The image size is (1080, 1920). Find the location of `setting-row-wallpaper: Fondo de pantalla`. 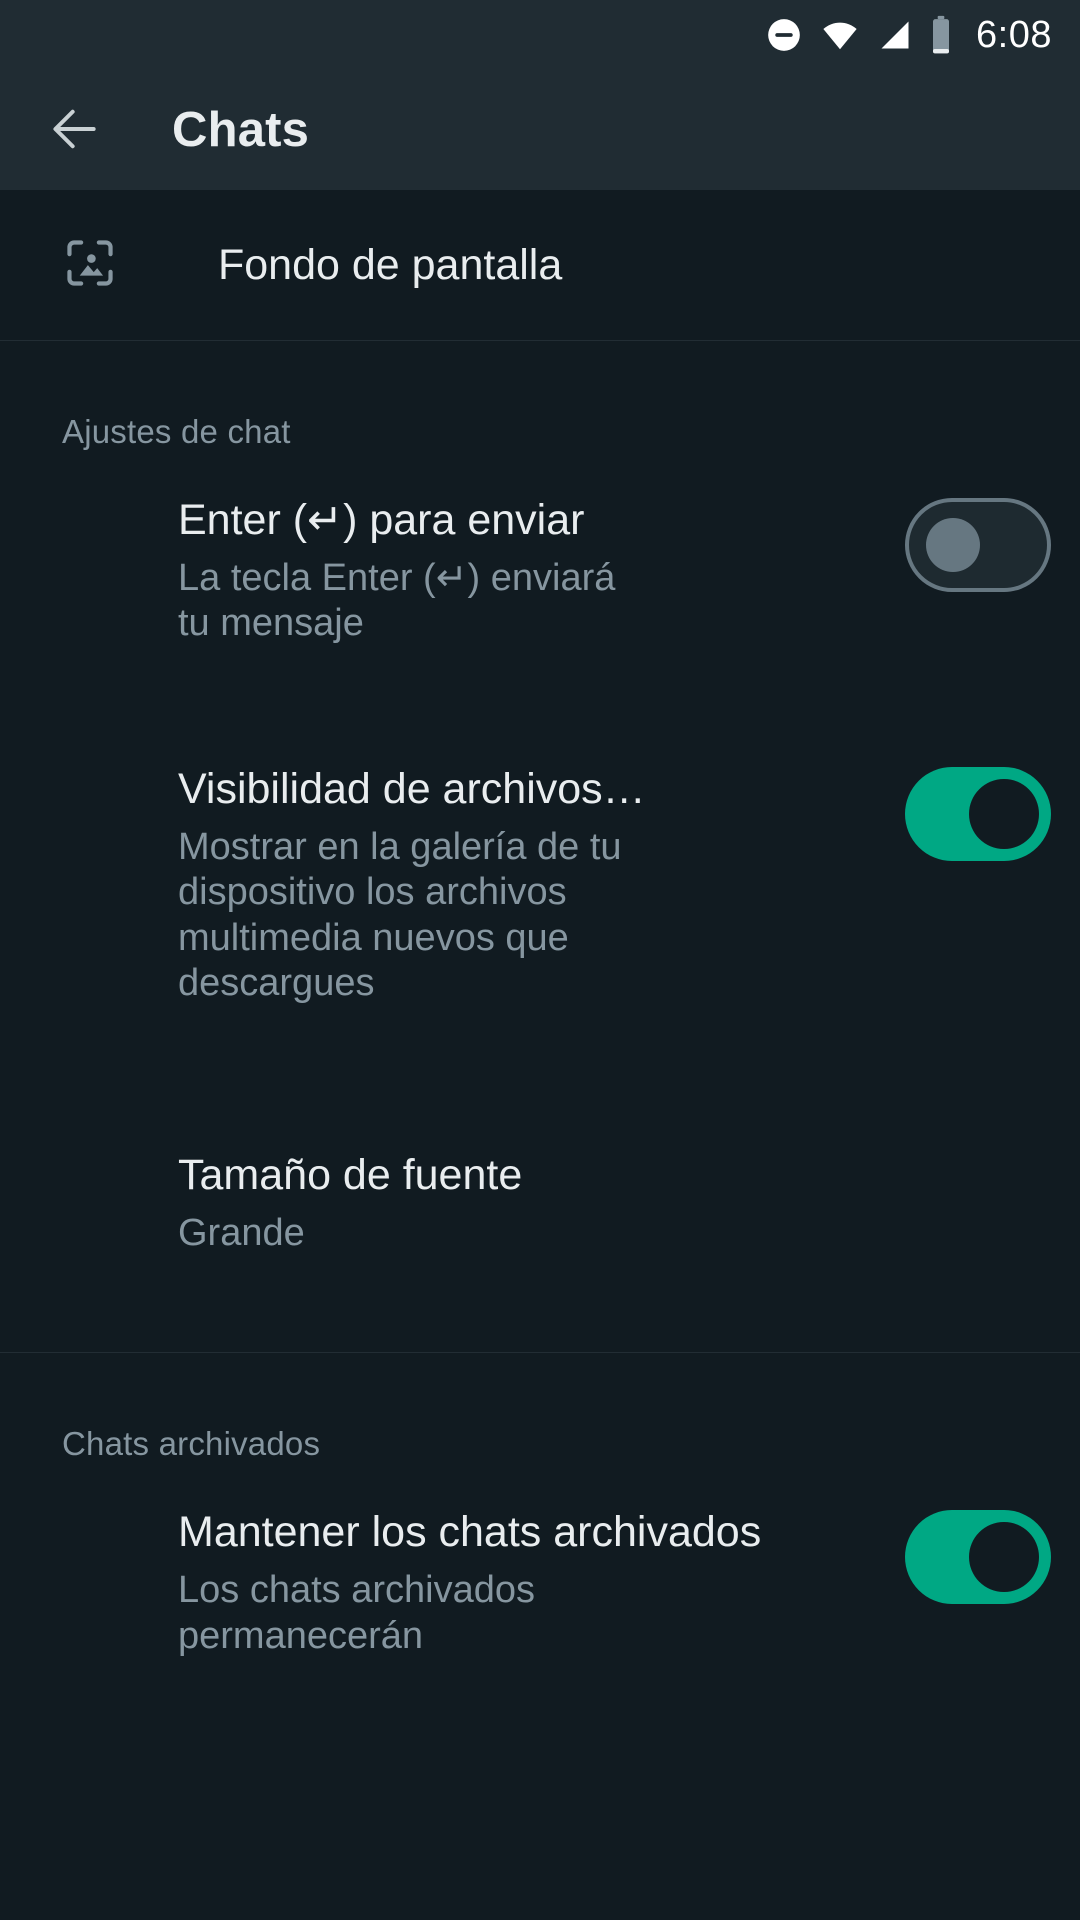

setting-row-wallpaper: Fondo de pantalla is located at coordinates (540, 265).